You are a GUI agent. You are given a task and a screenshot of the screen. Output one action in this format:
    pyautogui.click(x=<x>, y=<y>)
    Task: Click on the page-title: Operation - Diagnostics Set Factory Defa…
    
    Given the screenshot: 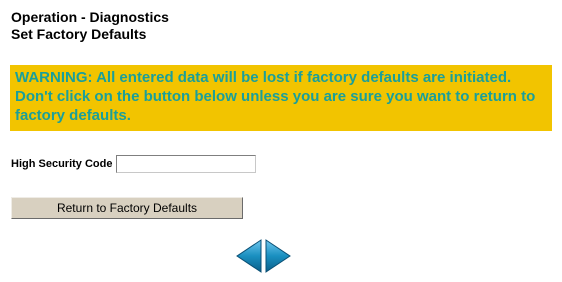 What is the action you would take?
    pyautogui.click(x=90, y=26)
    